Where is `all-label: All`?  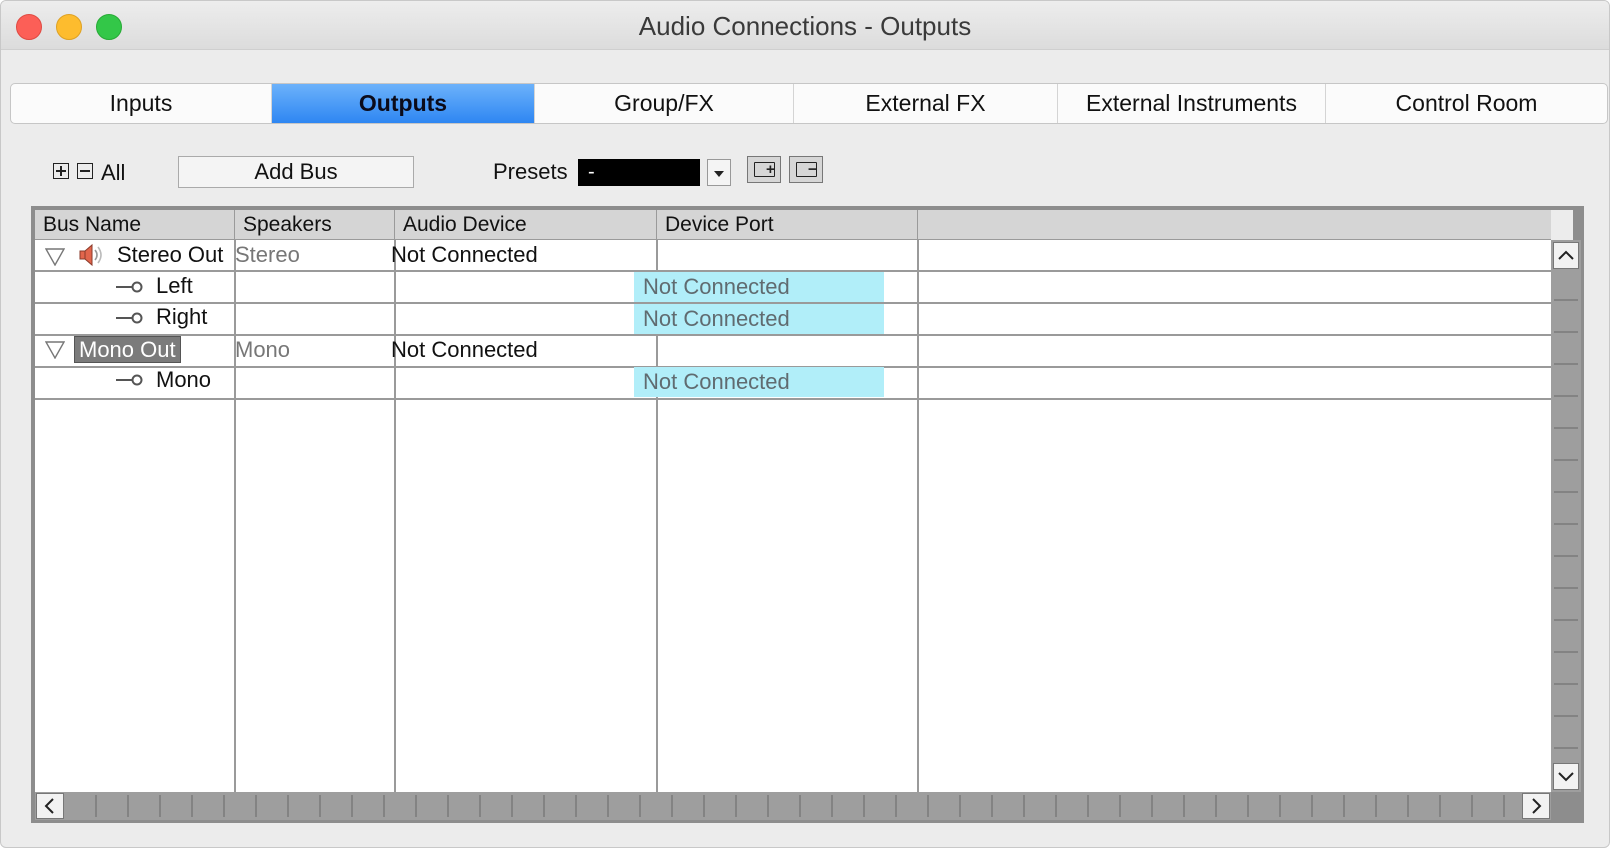 all-label: All is located at coordinates (113, 172).